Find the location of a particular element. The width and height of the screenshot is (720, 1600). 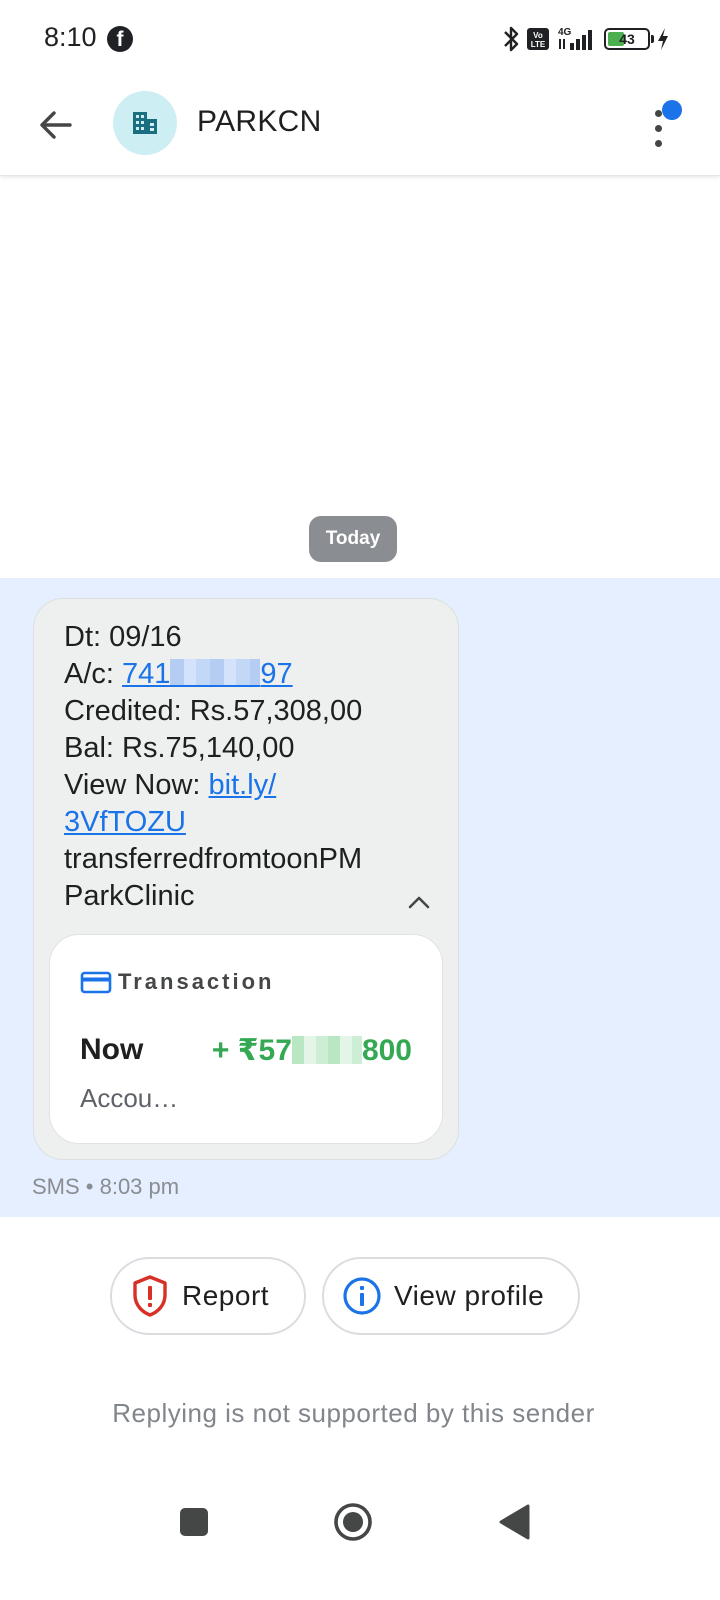

back-nav-button is located at coordinates (514, 1522).